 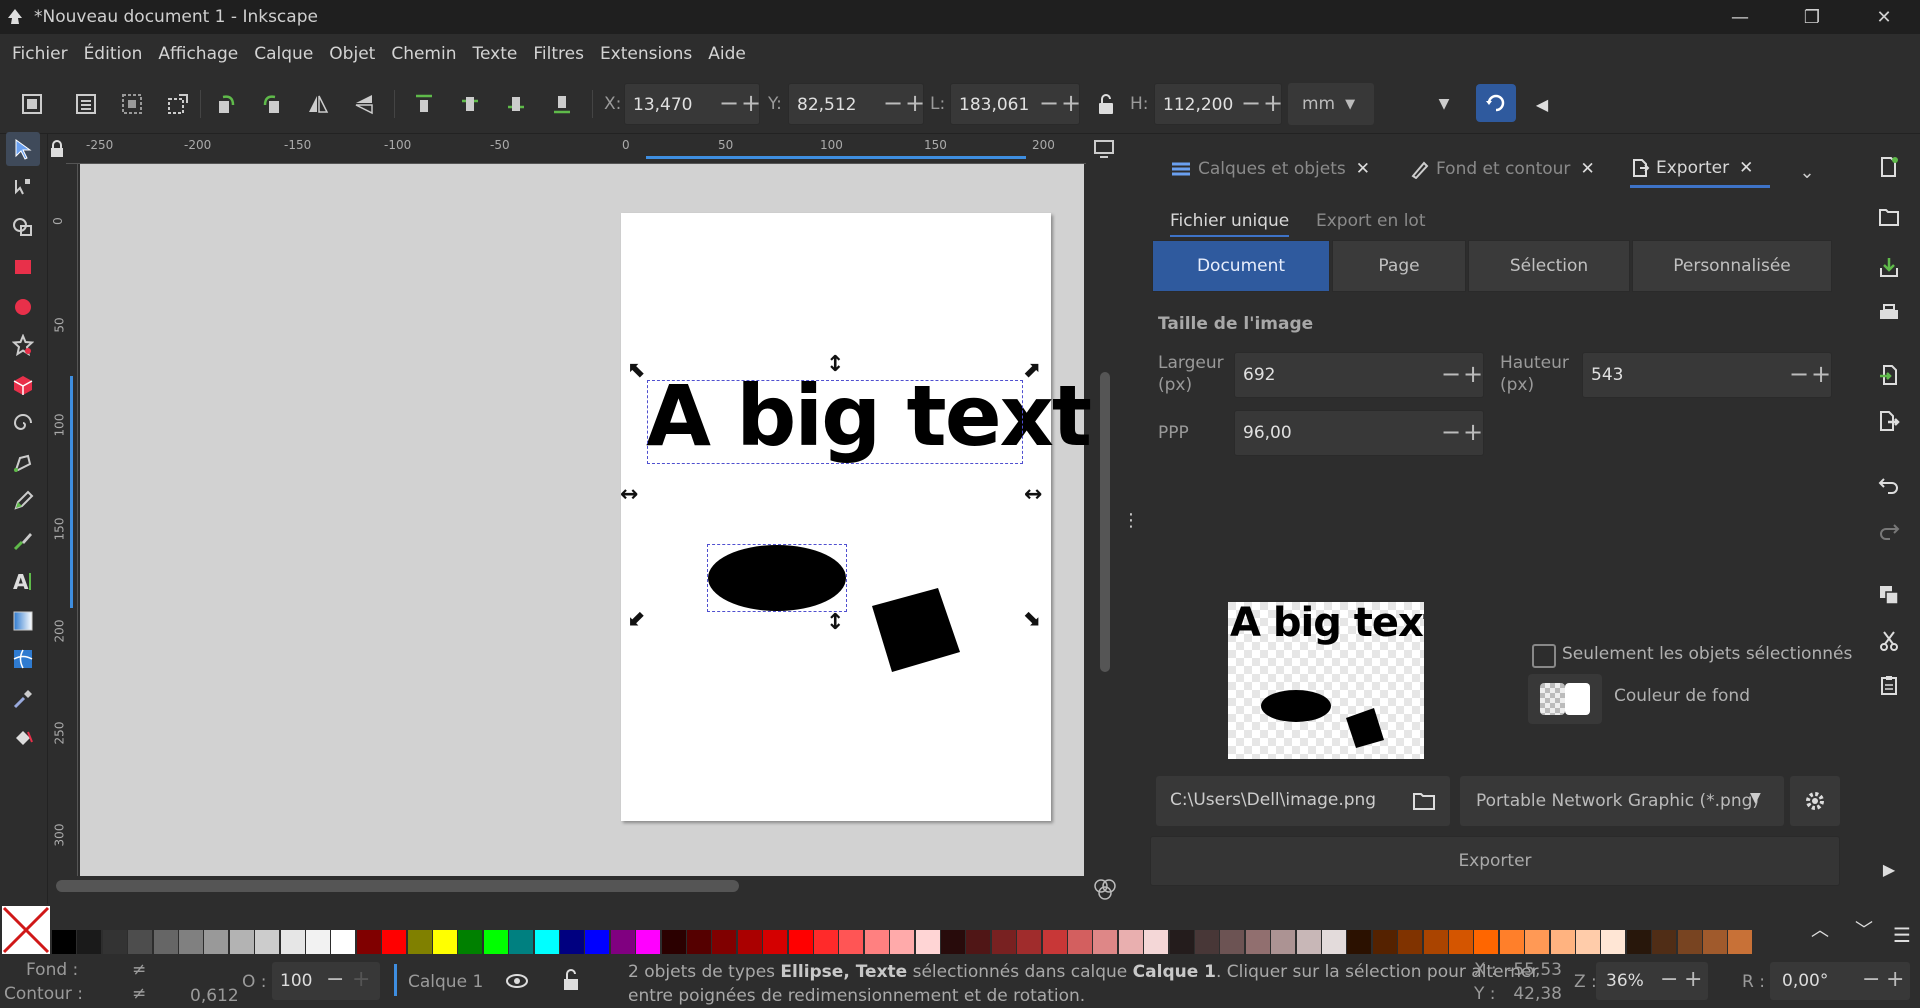 What do you see at coordinates (1131, 520) in the screenshot?
I see `panel-resize-handle-icon: ⋮` at bounding box center [1131, 520].